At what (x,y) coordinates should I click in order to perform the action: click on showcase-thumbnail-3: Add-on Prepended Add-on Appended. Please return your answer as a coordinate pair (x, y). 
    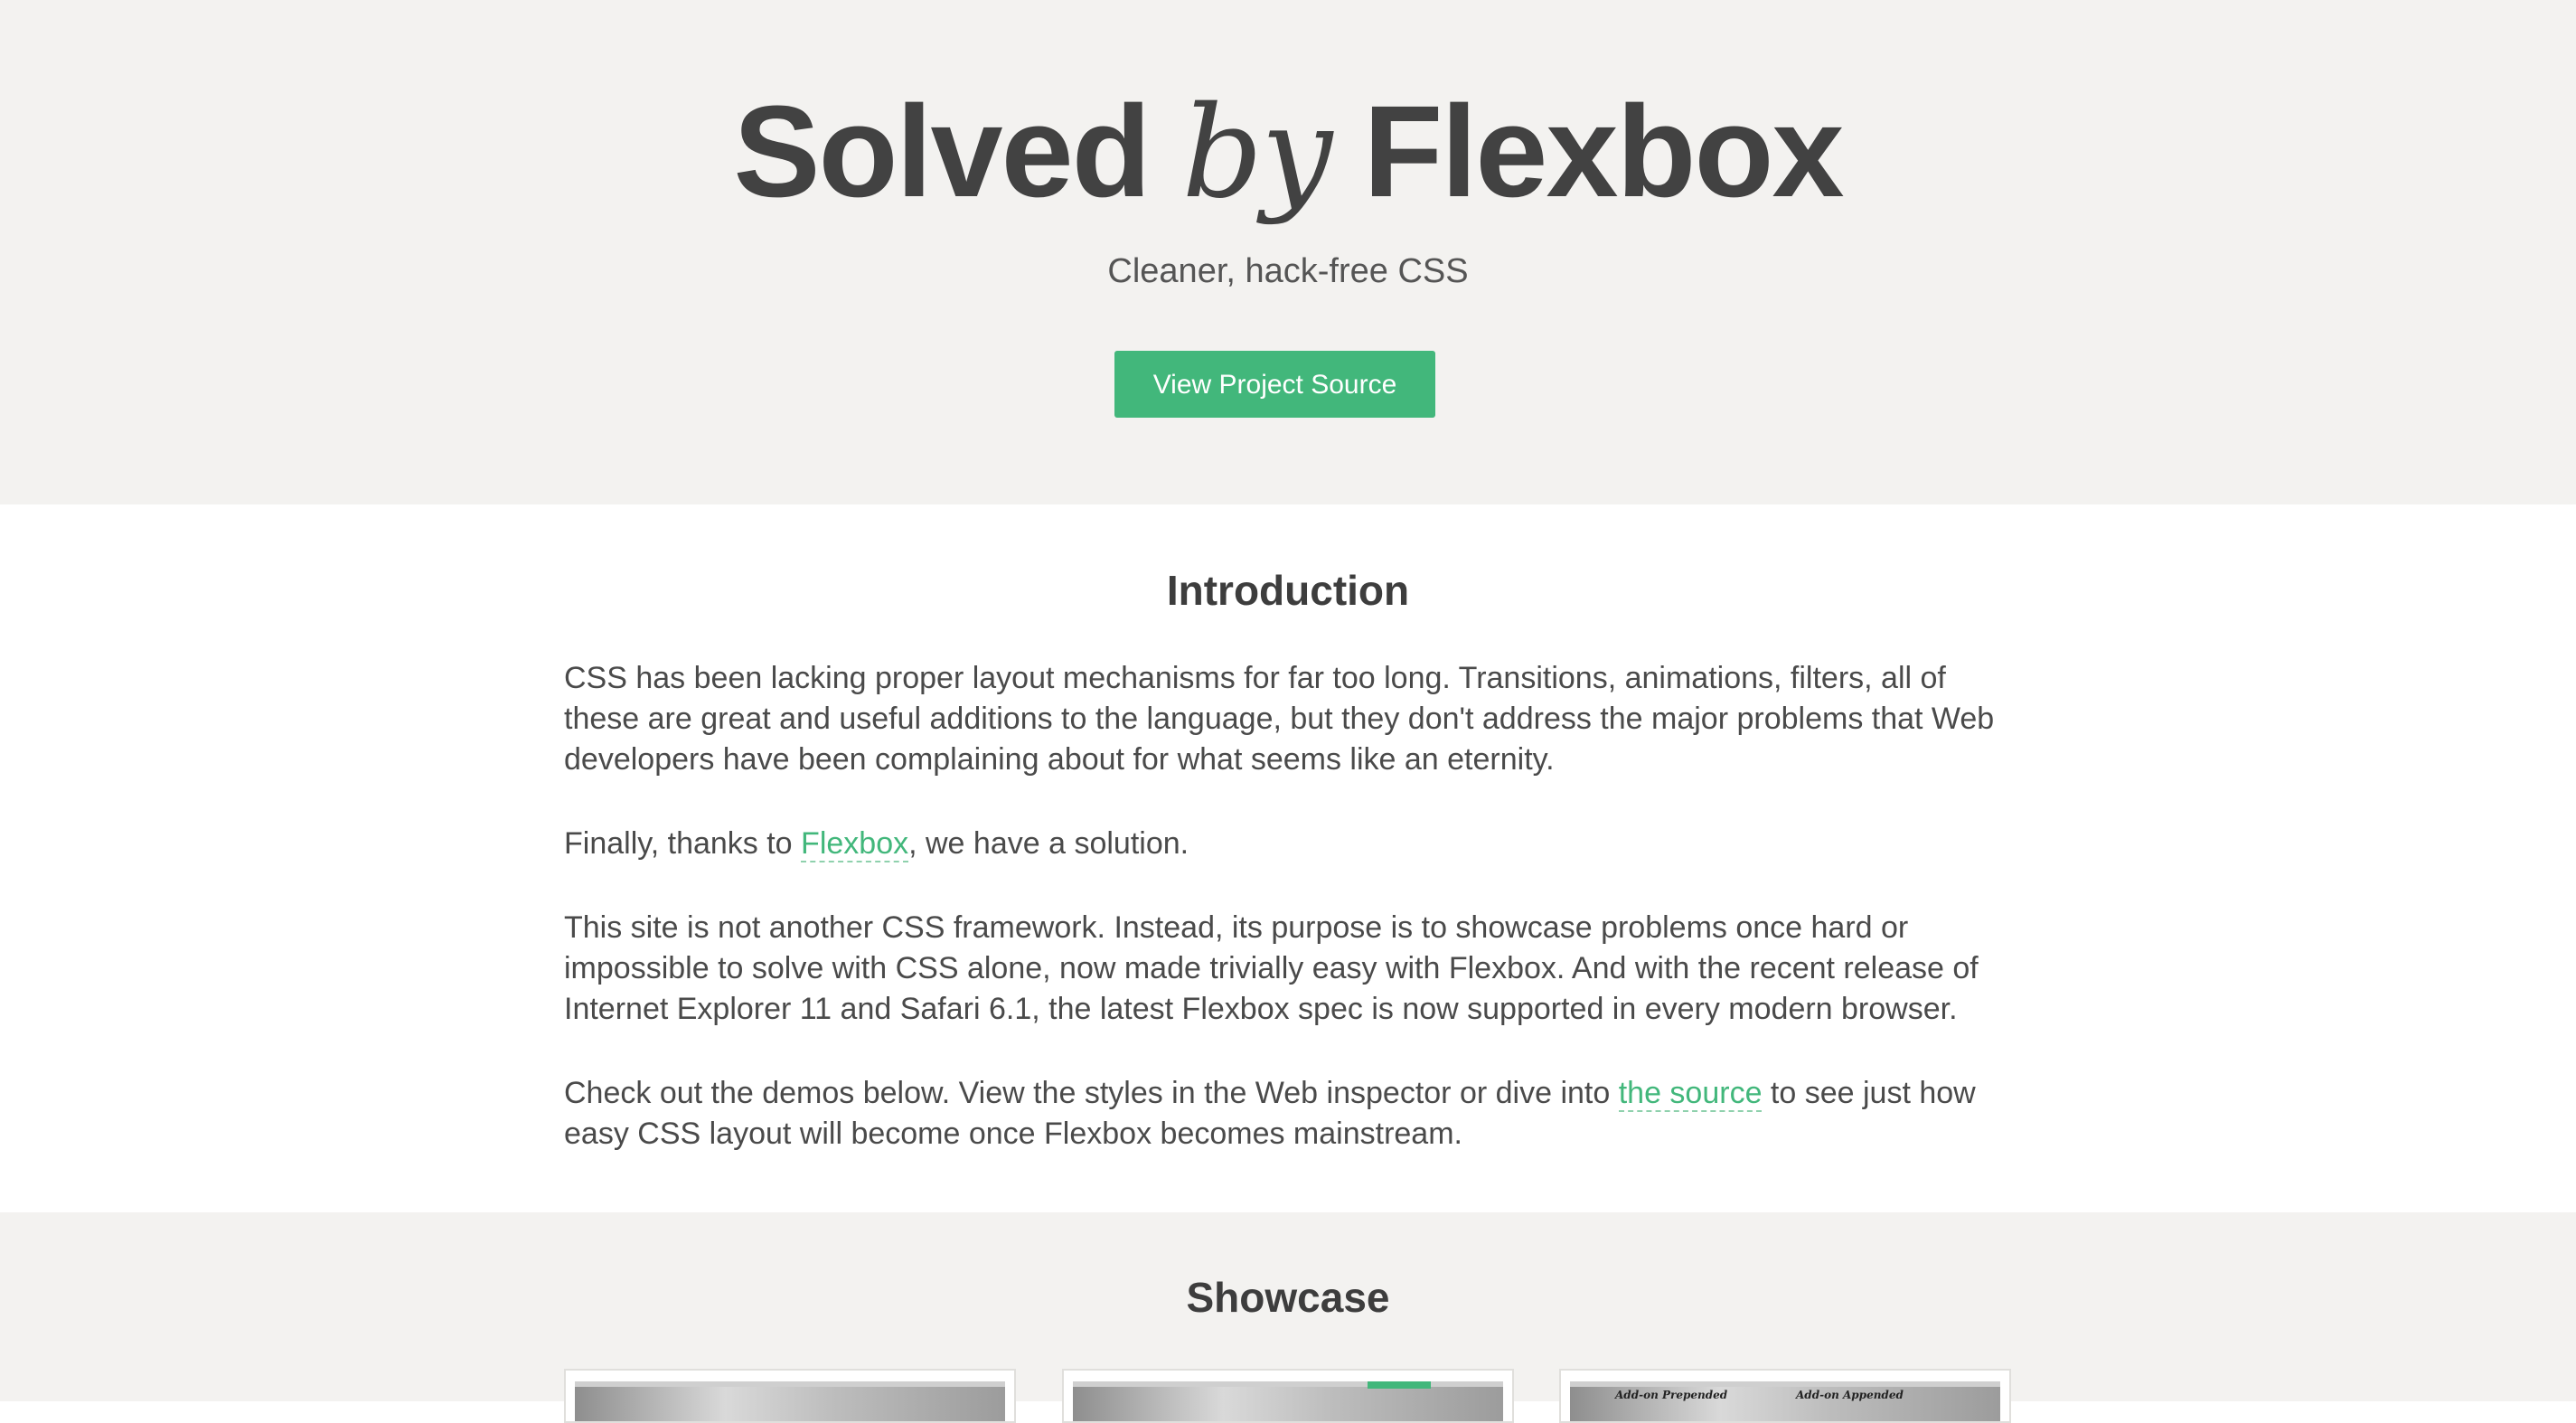
    Looking at the image, I should click on (1785, 1401).